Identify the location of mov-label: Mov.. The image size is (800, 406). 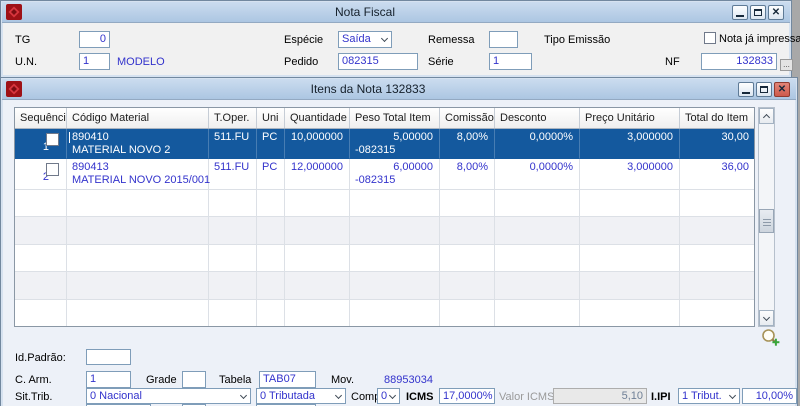
(343, 380).